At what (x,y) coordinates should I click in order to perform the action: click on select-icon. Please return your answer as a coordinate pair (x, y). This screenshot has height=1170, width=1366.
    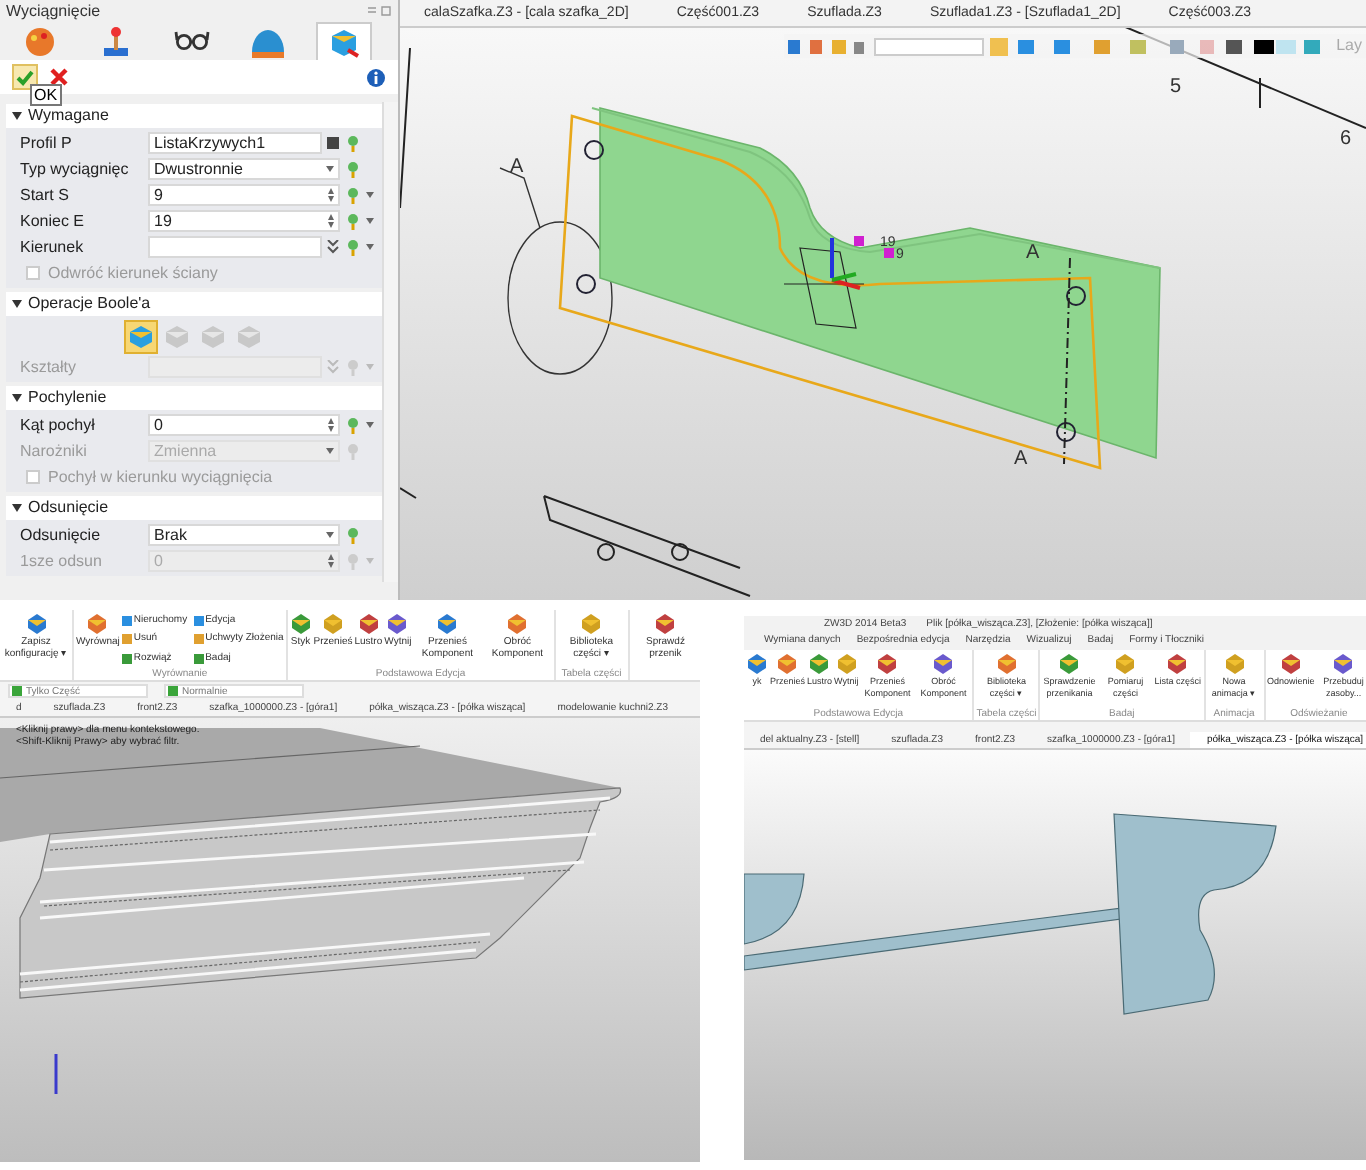
    Looking at the image, I should click on (333, 143).